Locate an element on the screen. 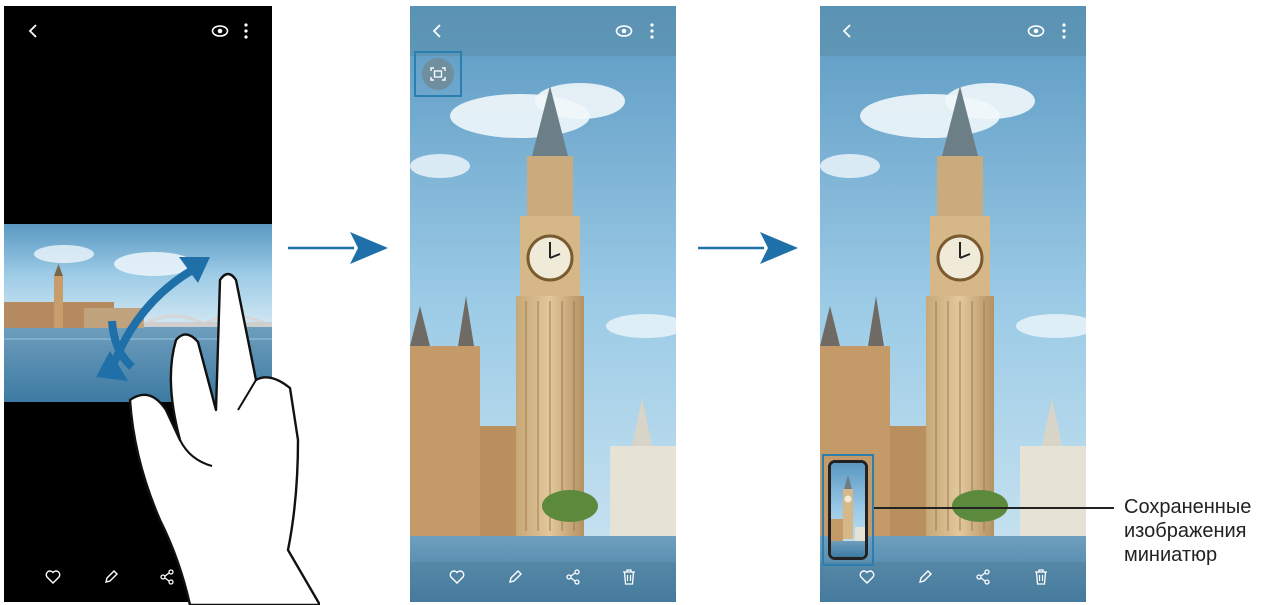 Image resolution: width=1288 pixels, height=605 pixels. screen-capture-icon is located at coordinates (438, 74).